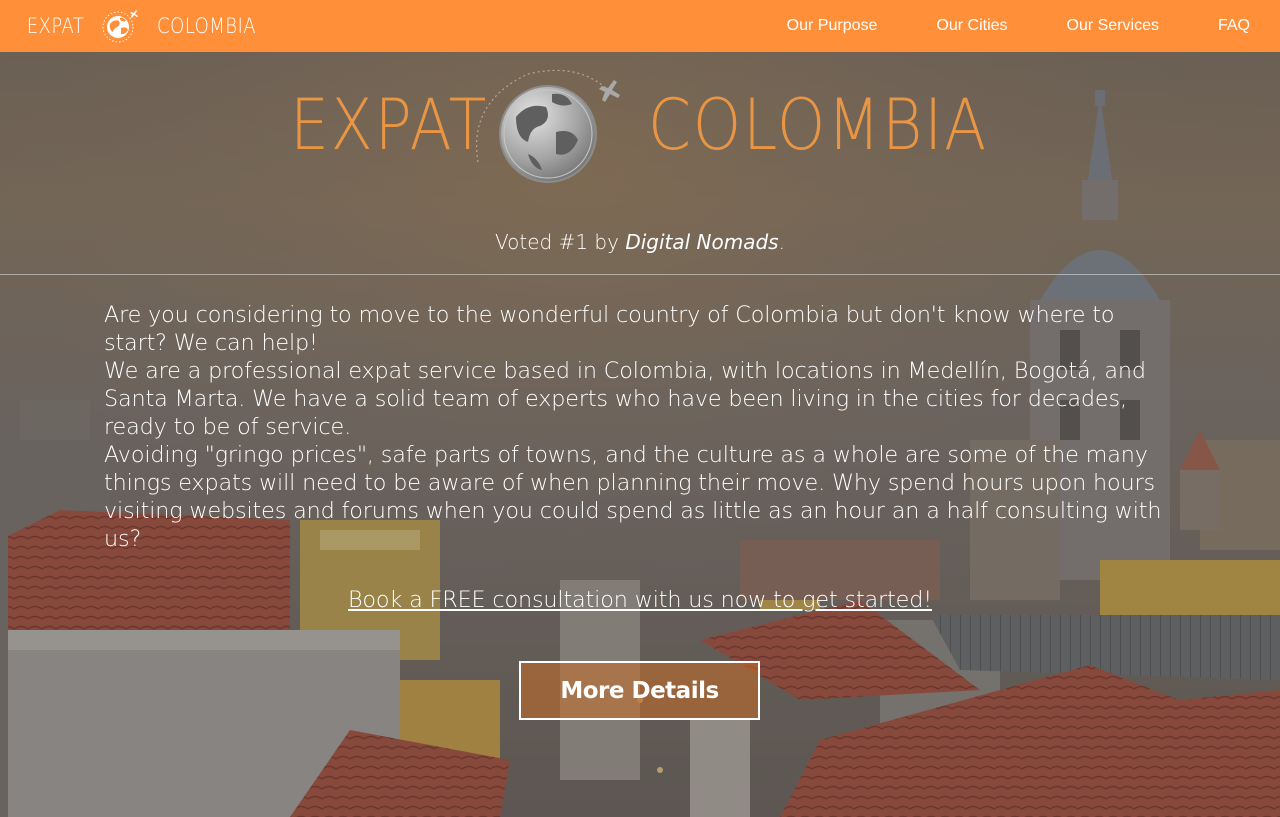 The image size is (1280, 817). Describe the element at coordinates (832, 26) in the screenshot. I see `nav-link-our-purpose: Our Purpose` at that location.